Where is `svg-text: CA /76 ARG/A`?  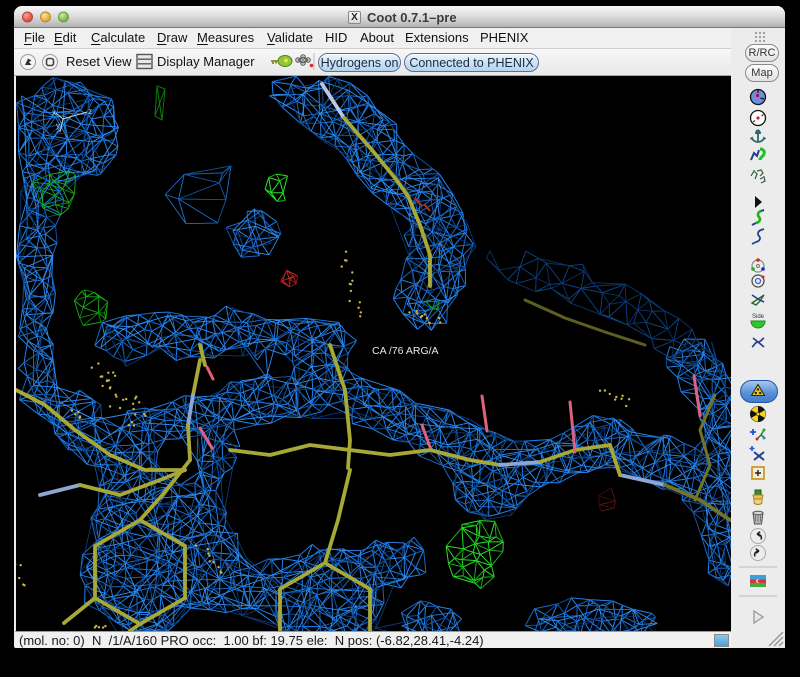 svg-text: CA /76 ARG/A is located at coordinates (405, 351).